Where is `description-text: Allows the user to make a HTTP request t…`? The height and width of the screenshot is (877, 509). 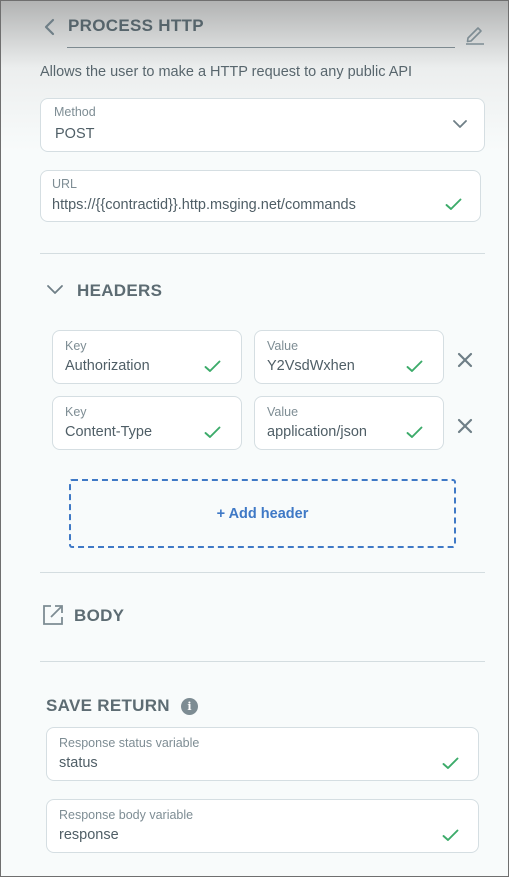 description-text: Allows the user to make a HTTP request t… is located at coordinates (226, 72).